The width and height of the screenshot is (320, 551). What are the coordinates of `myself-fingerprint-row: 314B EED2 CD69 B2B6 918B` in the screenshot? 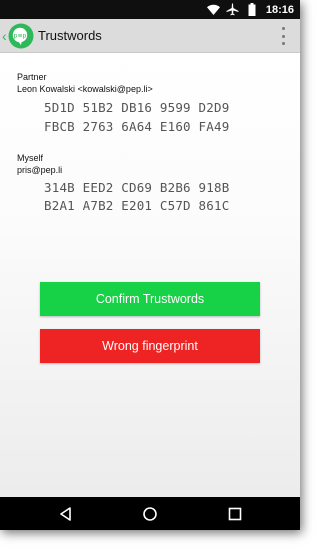 It's located at (137, 187).